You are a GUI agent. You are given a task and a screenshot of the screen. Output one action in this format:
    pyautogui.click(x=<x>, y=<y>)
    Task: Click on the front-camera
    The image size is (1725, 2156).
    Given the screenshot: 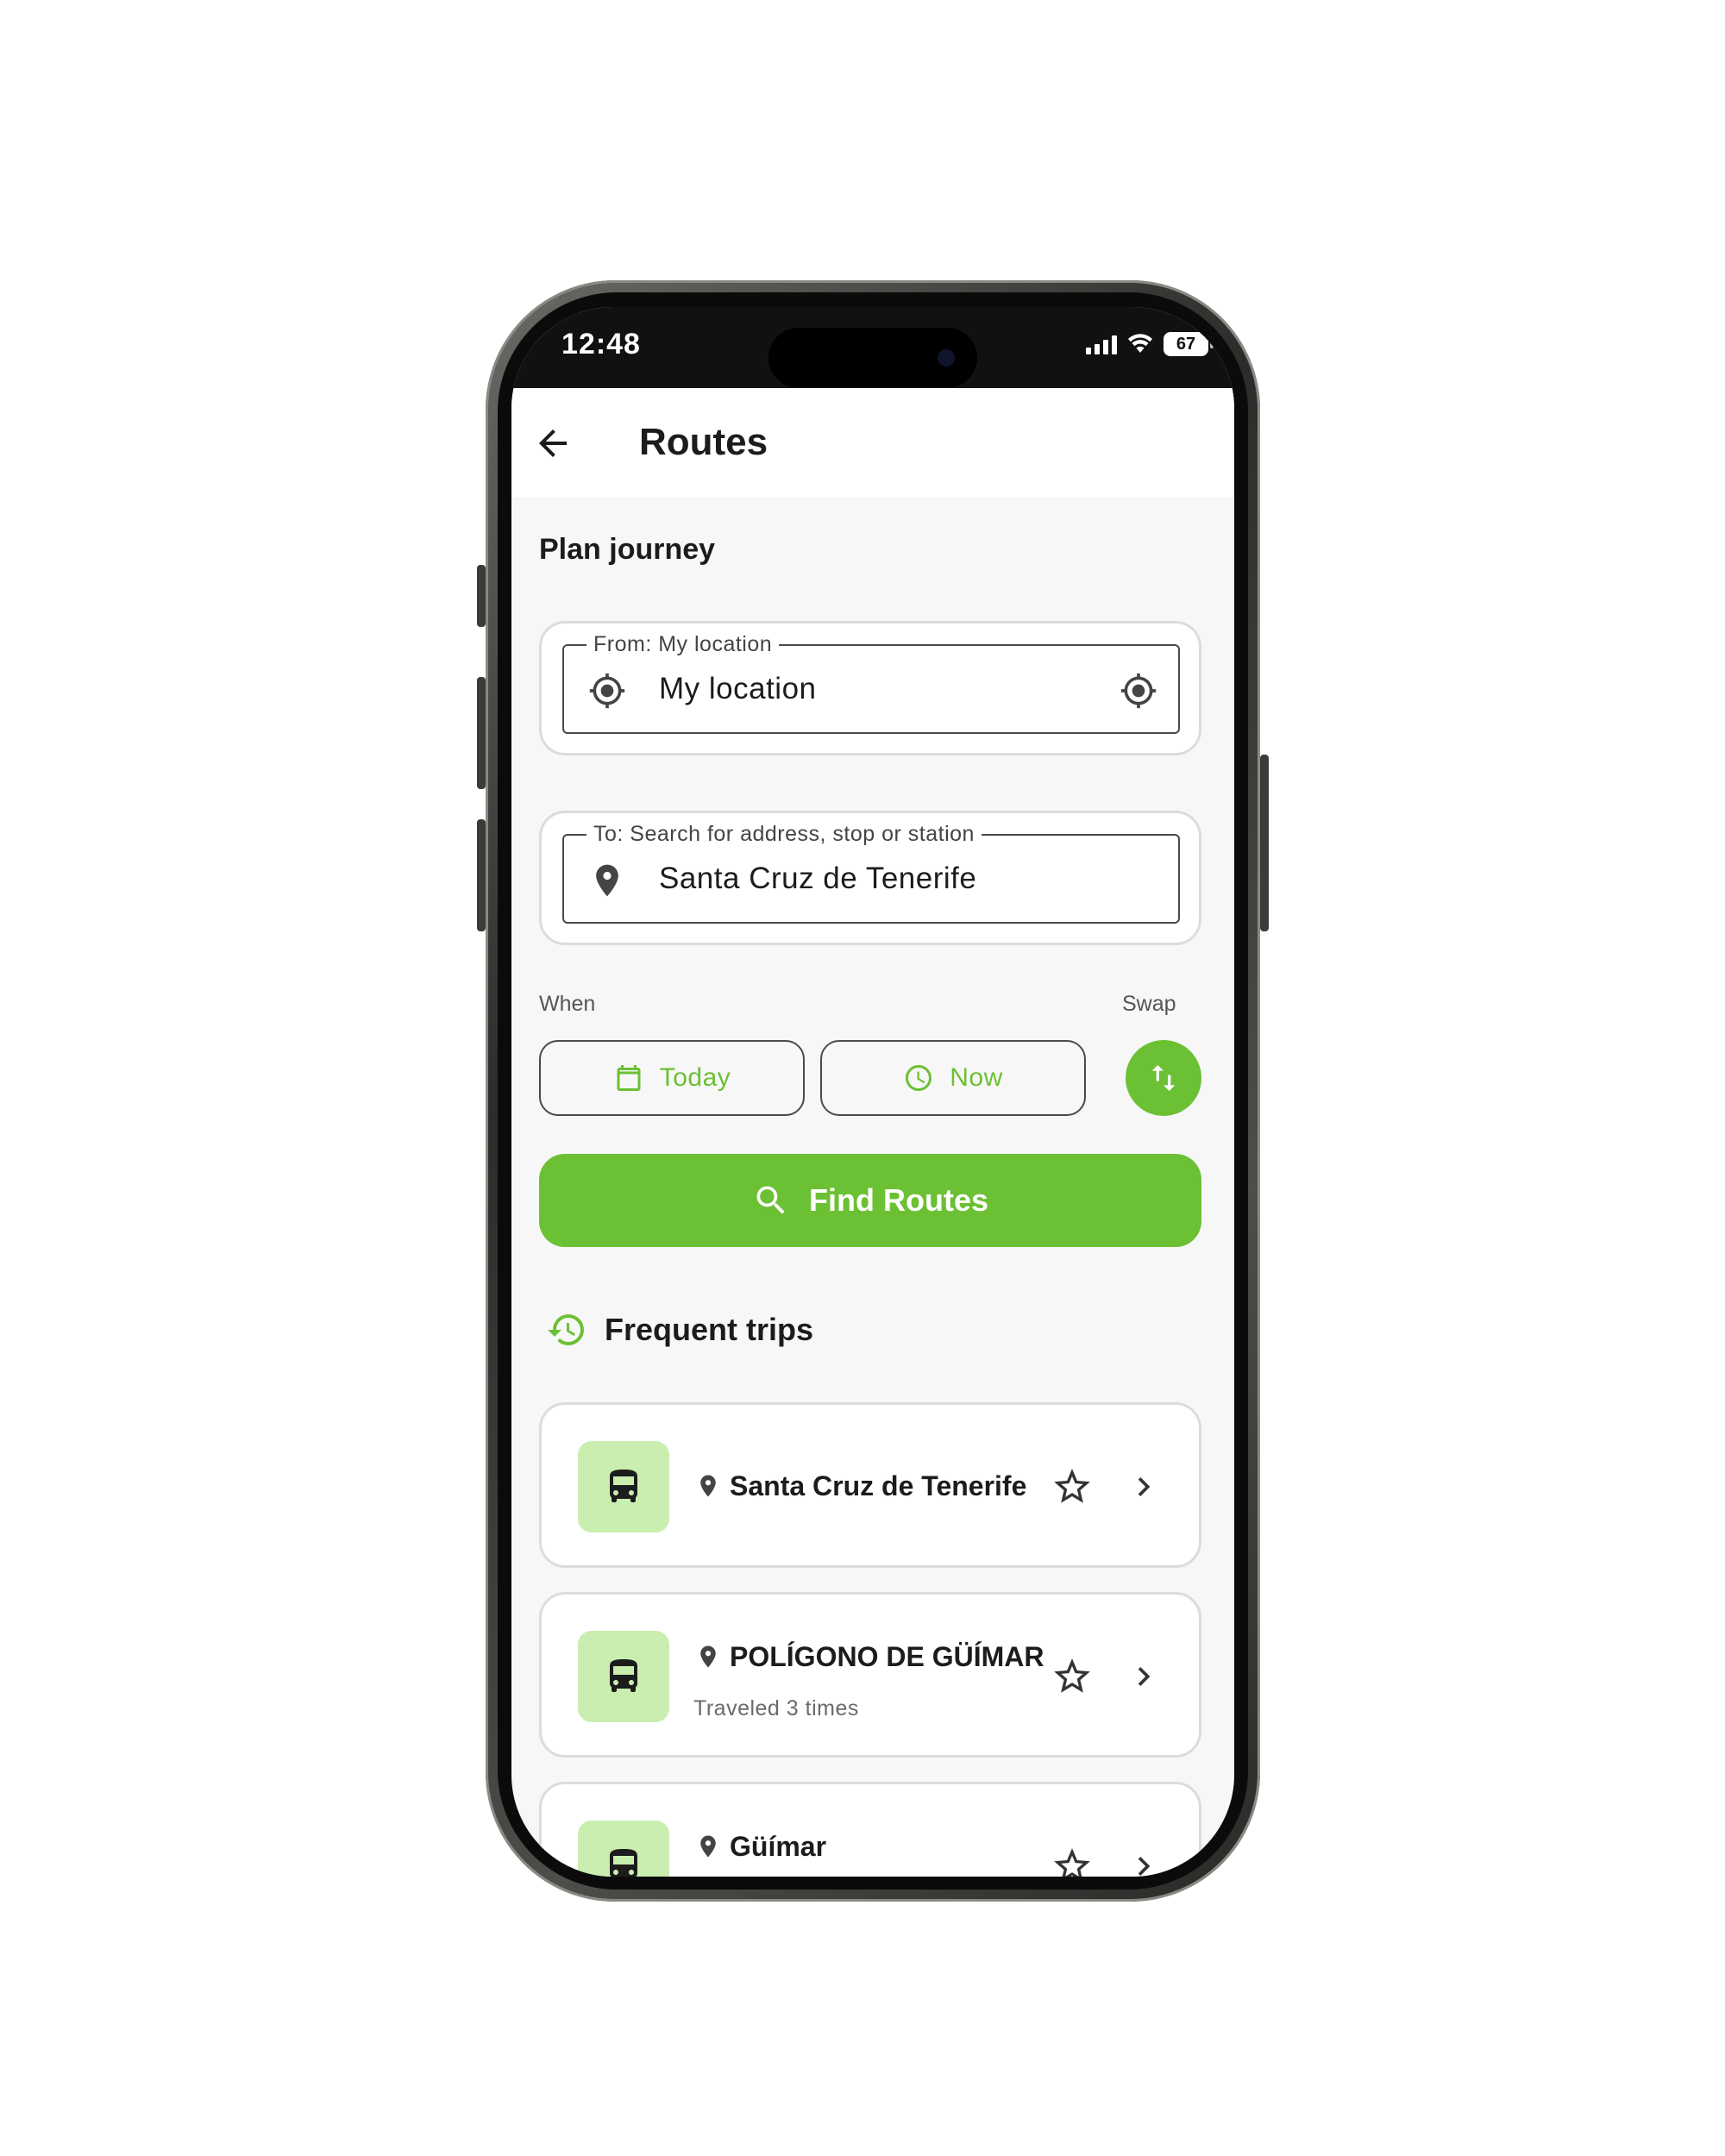 What is the action you would take?
    pyautogui.click(x=947, y=358)
    